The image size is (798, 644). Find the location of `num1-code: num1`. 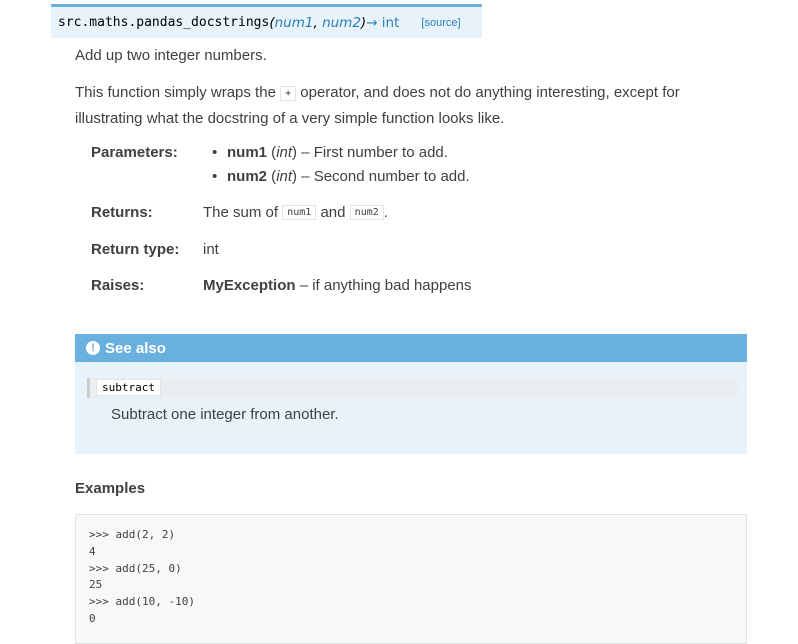

num1-code: num1 is located at coordinates (299, 213).